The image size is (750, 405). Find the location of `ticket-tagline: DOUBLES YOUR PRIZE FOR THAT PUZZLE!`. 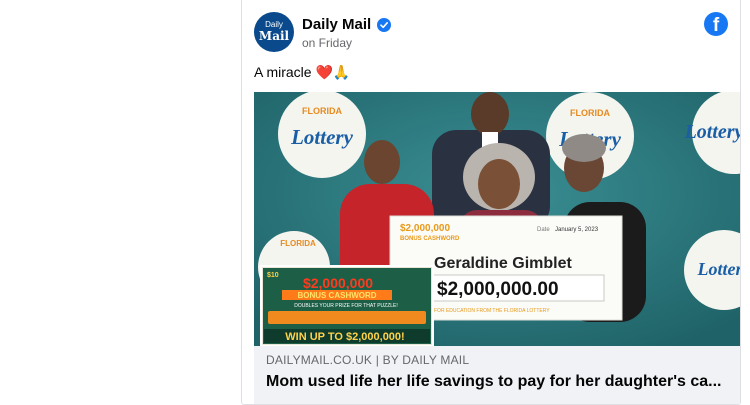

ticket-tagline: DOUBLES YOUR PRIZE FOR THAT PUZZLE! is located at coordinates (346, 306).